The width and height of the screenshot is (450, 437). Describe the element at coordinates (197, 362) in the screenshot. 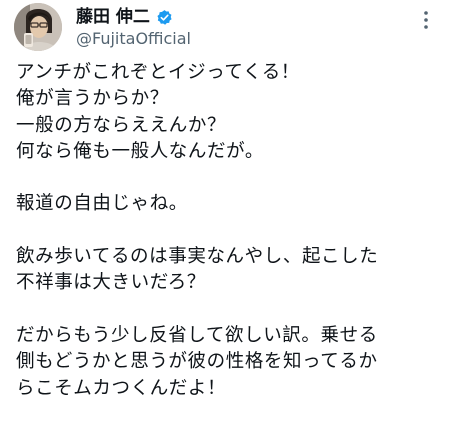

I see `tweet-line-12: 側もどうかと思うが彼の性格を知ってるか` at that location.